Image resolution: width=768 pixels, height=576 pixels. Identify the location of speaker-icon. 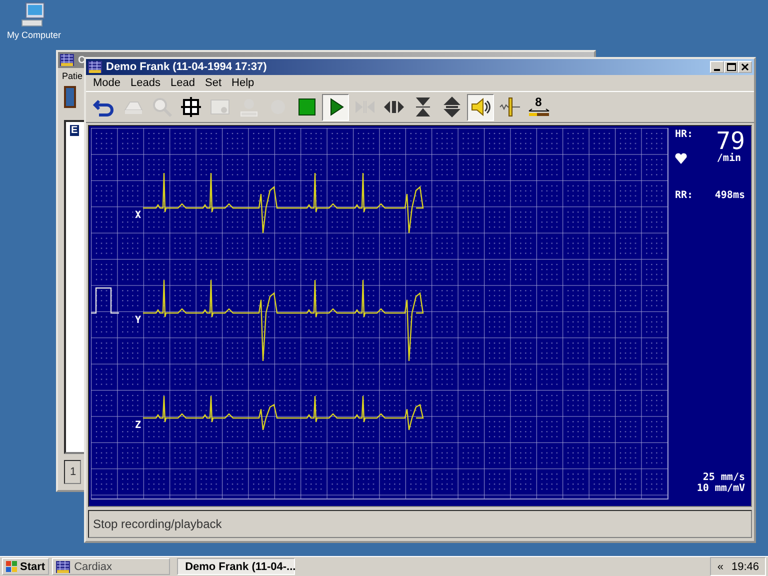
(481, 107).